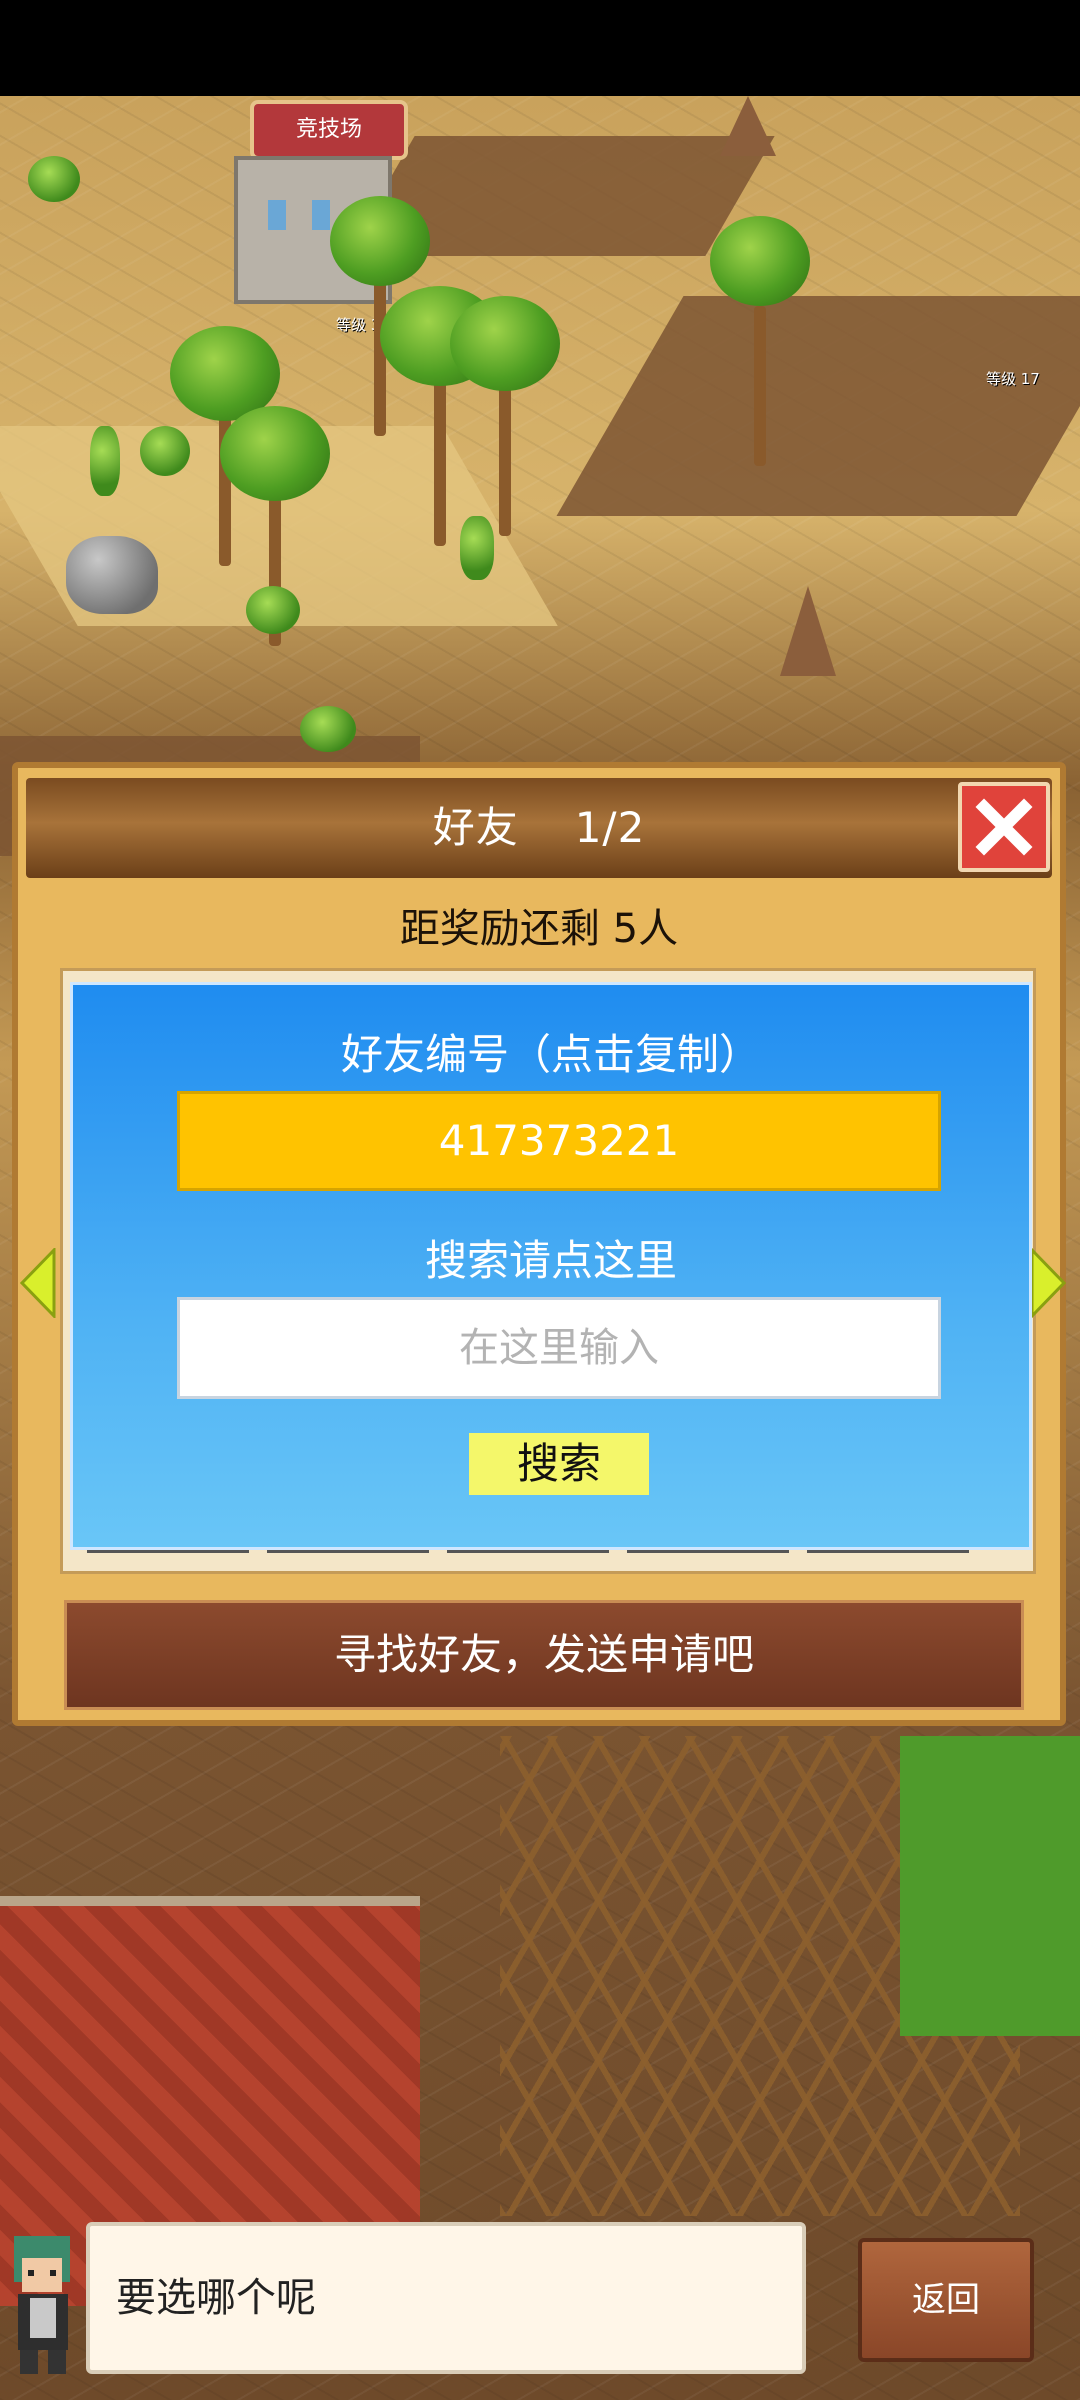 The height and width of the screenshot is (2400, 1080). Describe the element at coordinates (329, 130) in the screenshot. I see `arena-sign: 竞技场` at that location.